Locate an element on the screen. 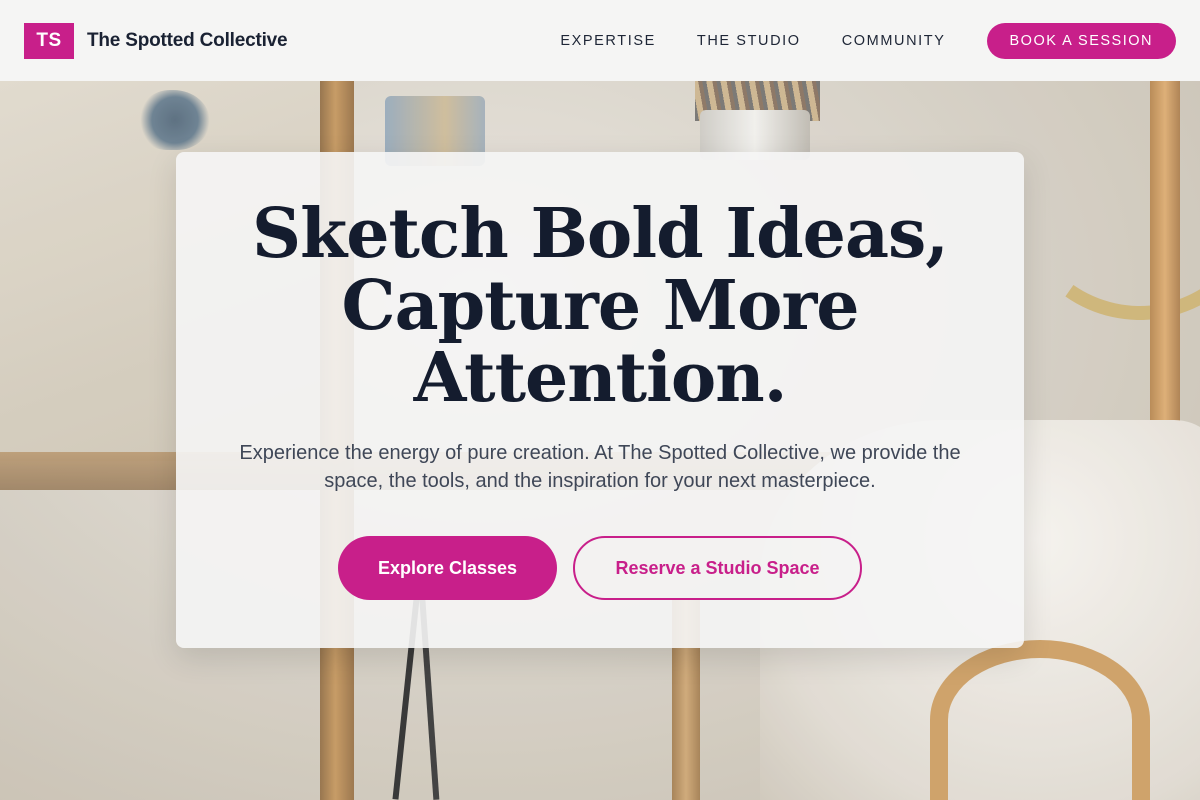 This screenshot has width=1200, height=800. brand-name: The Spotted Collective is located at coordinates (187, 41).